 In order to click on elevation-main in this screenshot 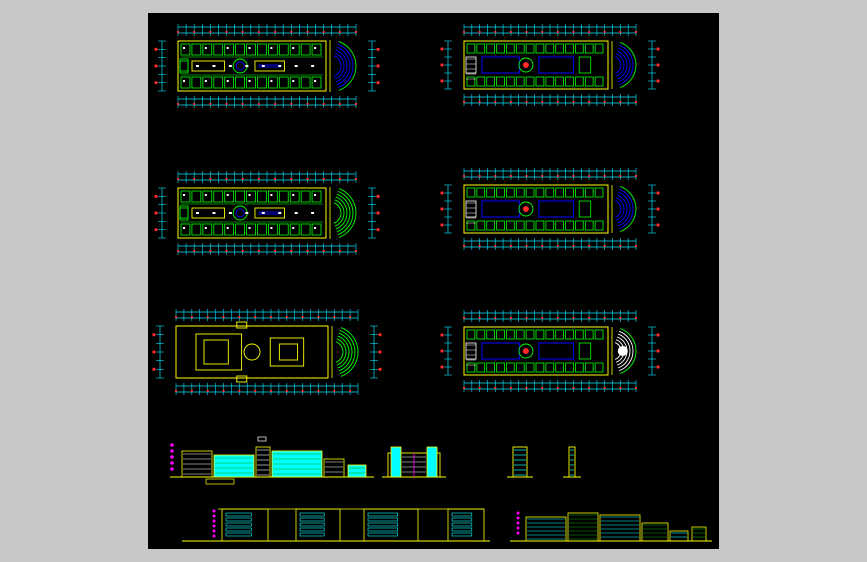, I will do `click(272, 460)`.